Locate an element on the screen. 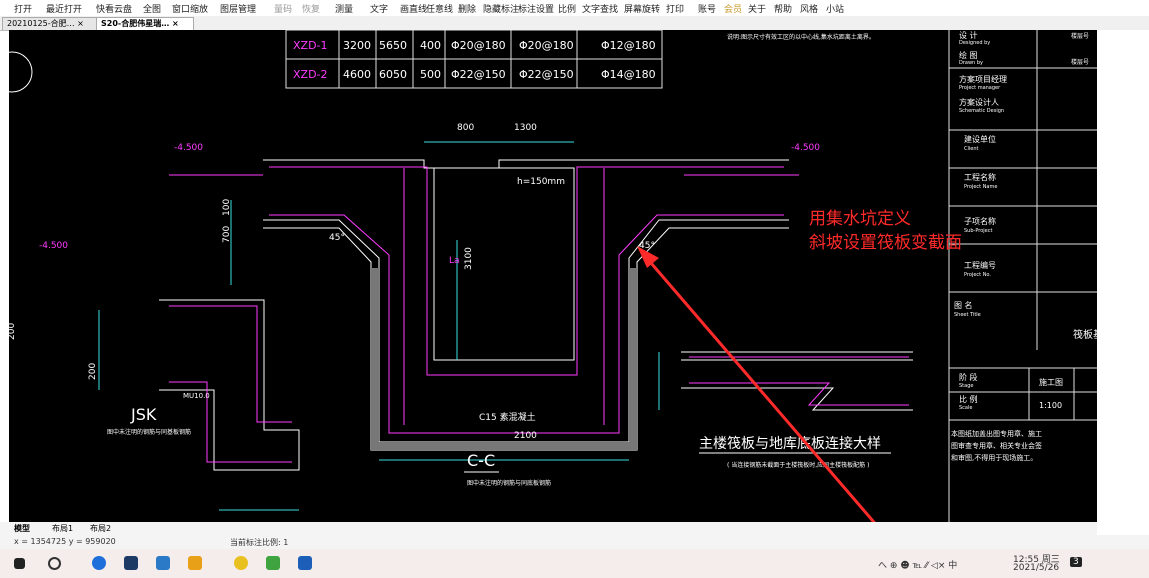 The height and width of the screenshot is (578, 1149). svg-text: Client is located at coordinates (971, 149).